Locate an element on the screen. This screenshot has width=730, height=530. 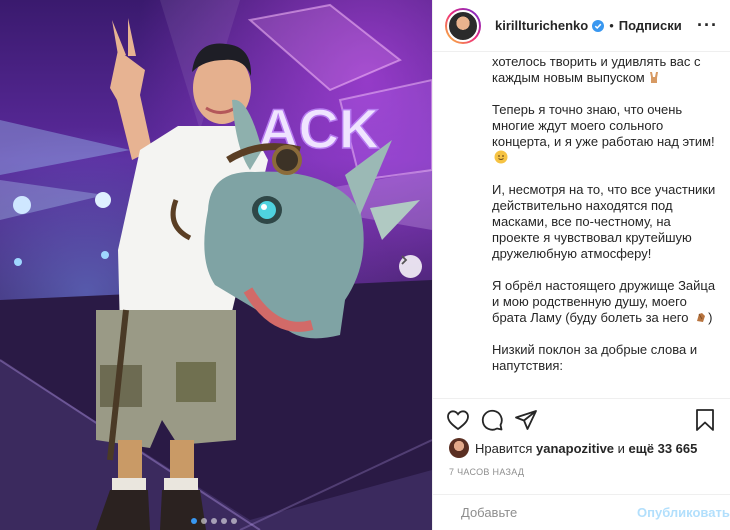
share-button is located at coordinates (526, 420).